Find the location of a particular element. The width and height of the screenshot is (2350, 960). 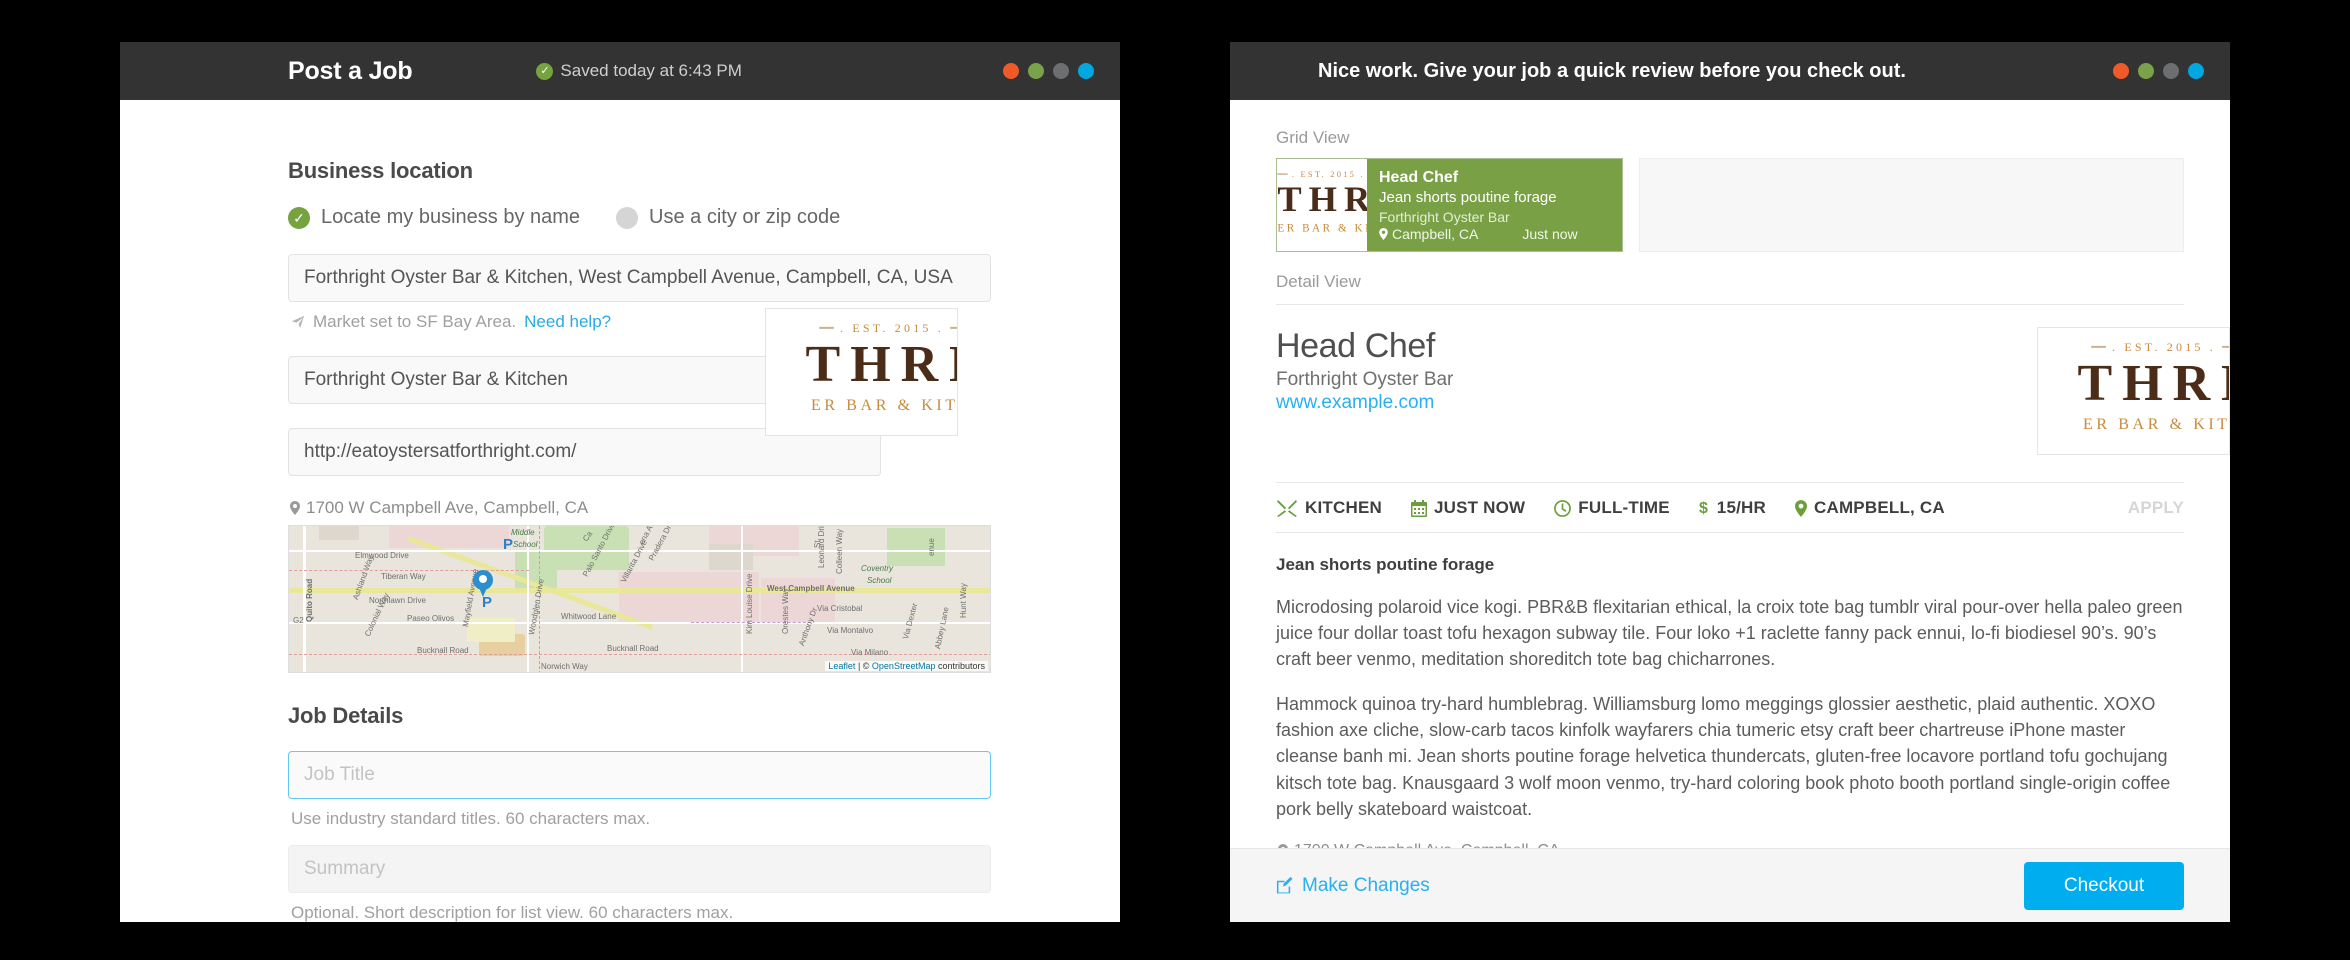

make-changes-button: Make Changes is located at coordinates (1353, 886).